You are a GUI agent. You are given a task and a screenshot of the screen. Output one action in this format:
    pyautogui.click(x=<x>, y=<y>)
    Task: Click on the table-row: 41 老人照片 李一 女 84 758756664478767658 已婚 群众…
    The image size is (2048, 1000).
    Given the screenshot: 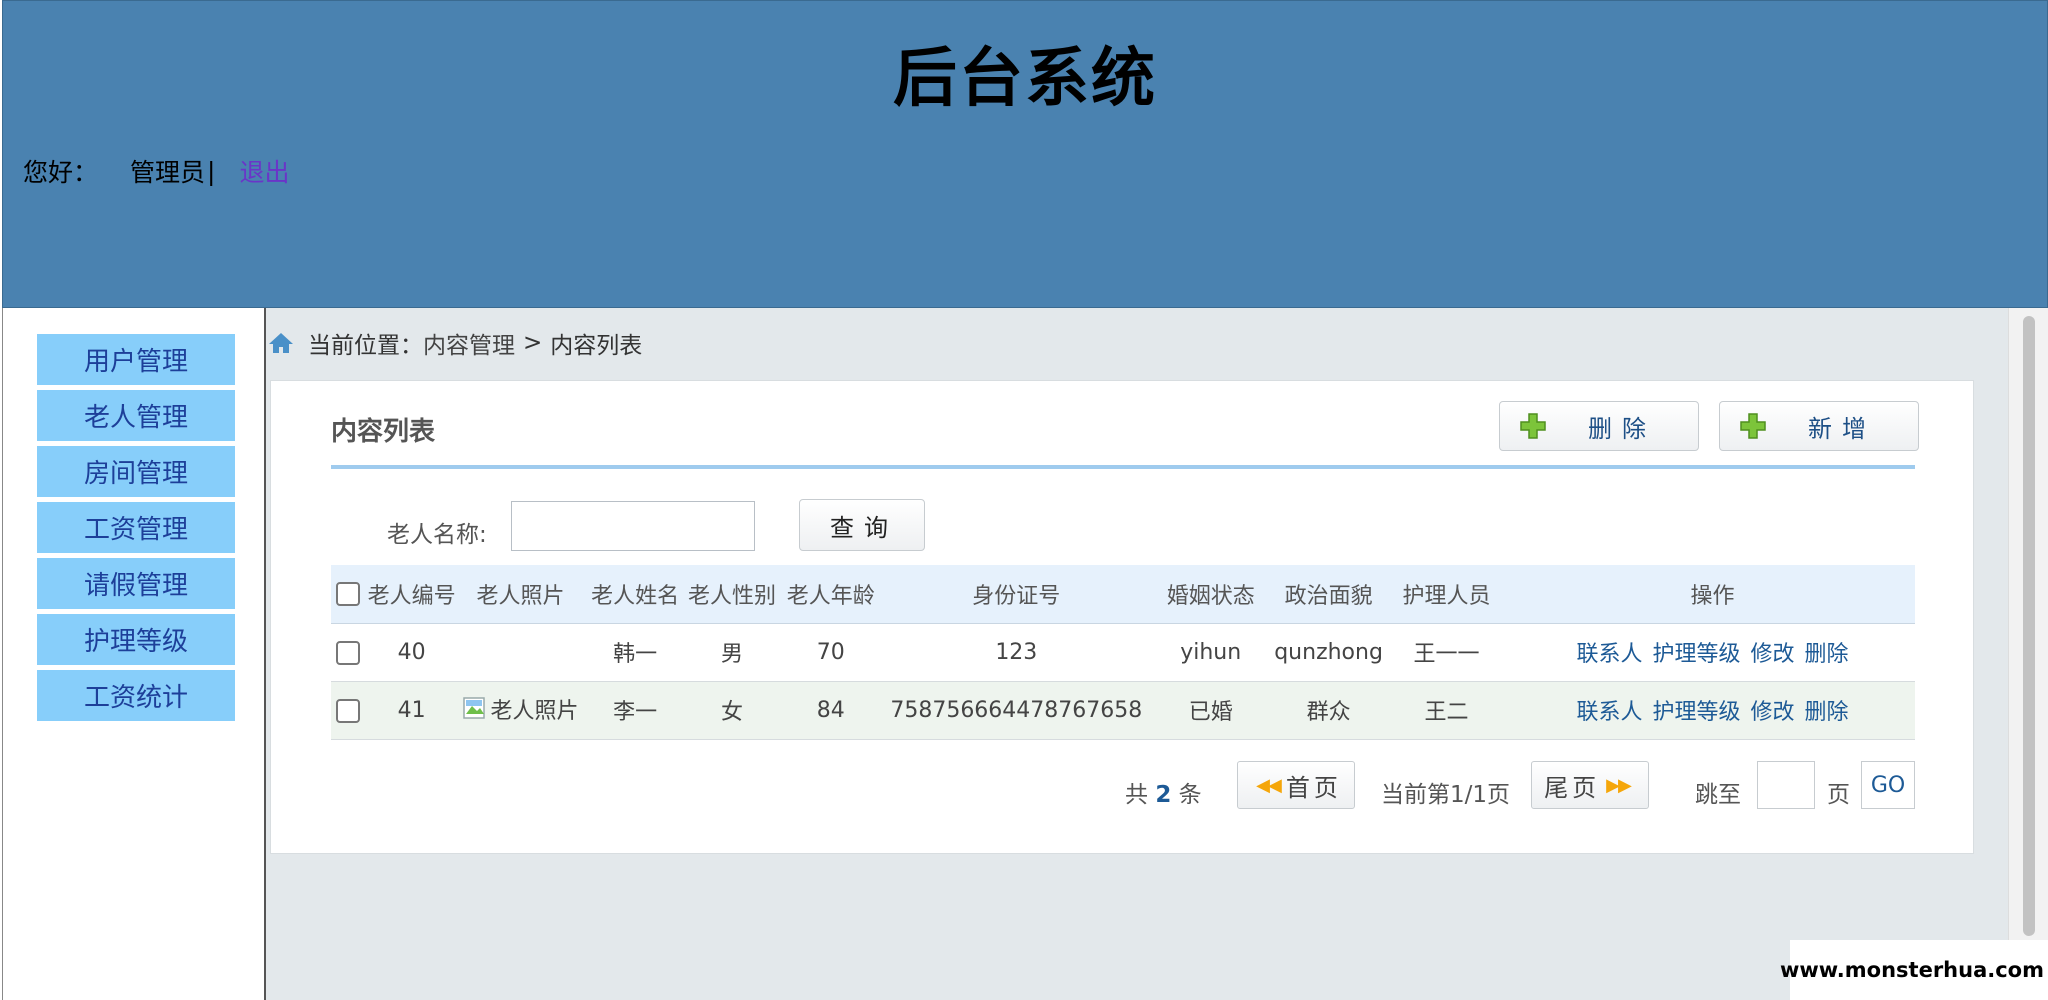 What is the action you would take?
    pyautogui.click(x=1123, y=710)
    